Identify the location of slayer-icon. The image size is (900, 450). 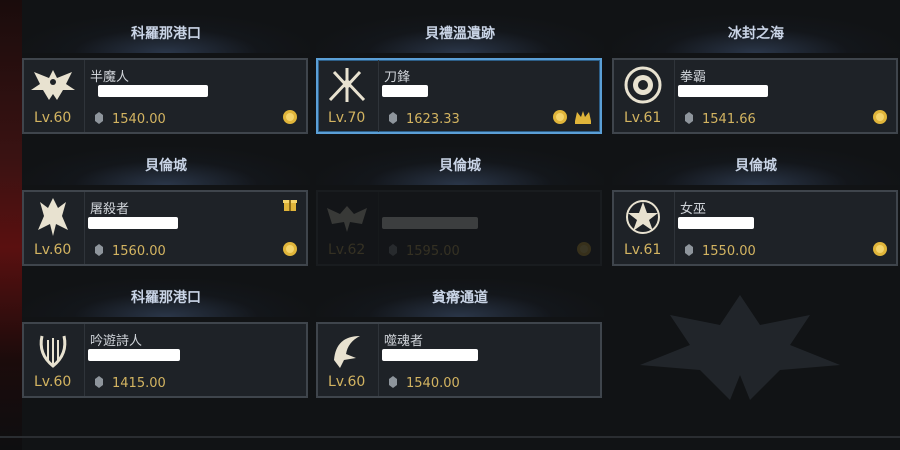
(53, 217).